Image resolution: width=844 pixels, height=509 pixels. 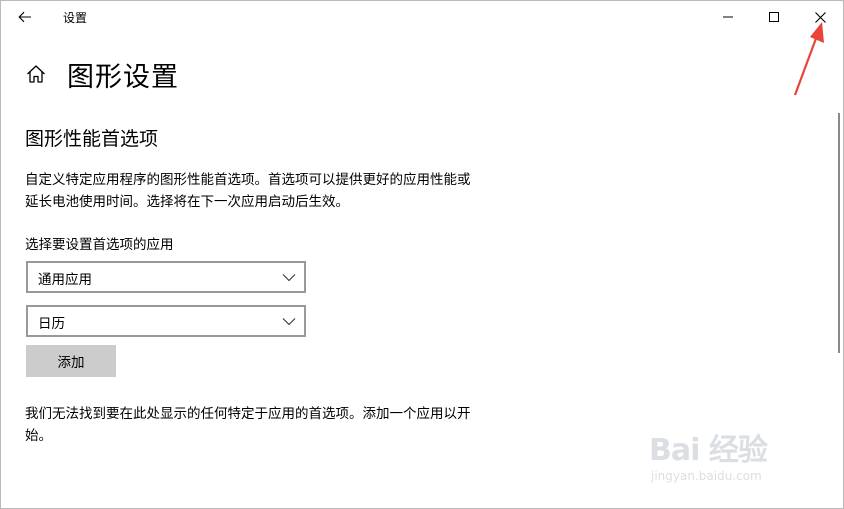 What do you see at coordinates (92, 139) in the screenshot?
I see `section-title: 图形性能首选项` at bounding box center [92, 139].